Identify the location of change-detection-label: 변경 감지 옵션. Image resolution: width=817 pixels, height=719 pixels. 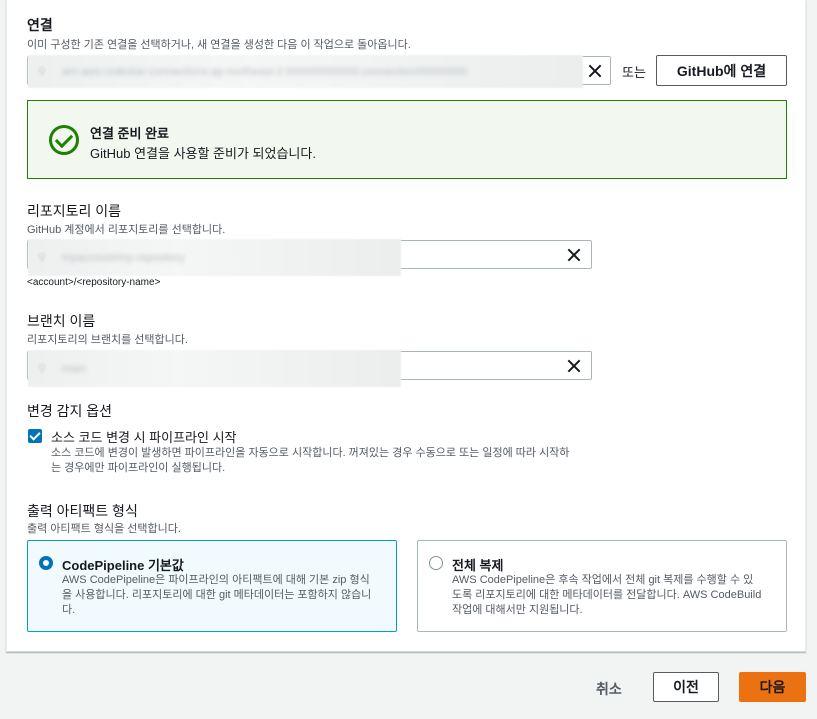
(70, 411).